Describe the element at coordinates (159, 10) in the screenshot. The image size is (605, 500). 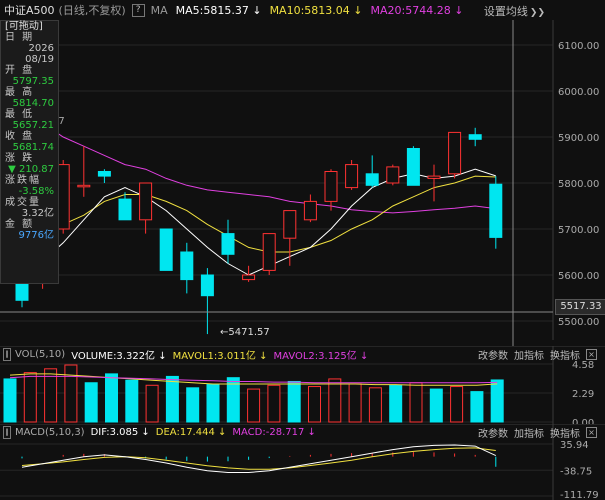
I see `ma-label: MA` at that location.